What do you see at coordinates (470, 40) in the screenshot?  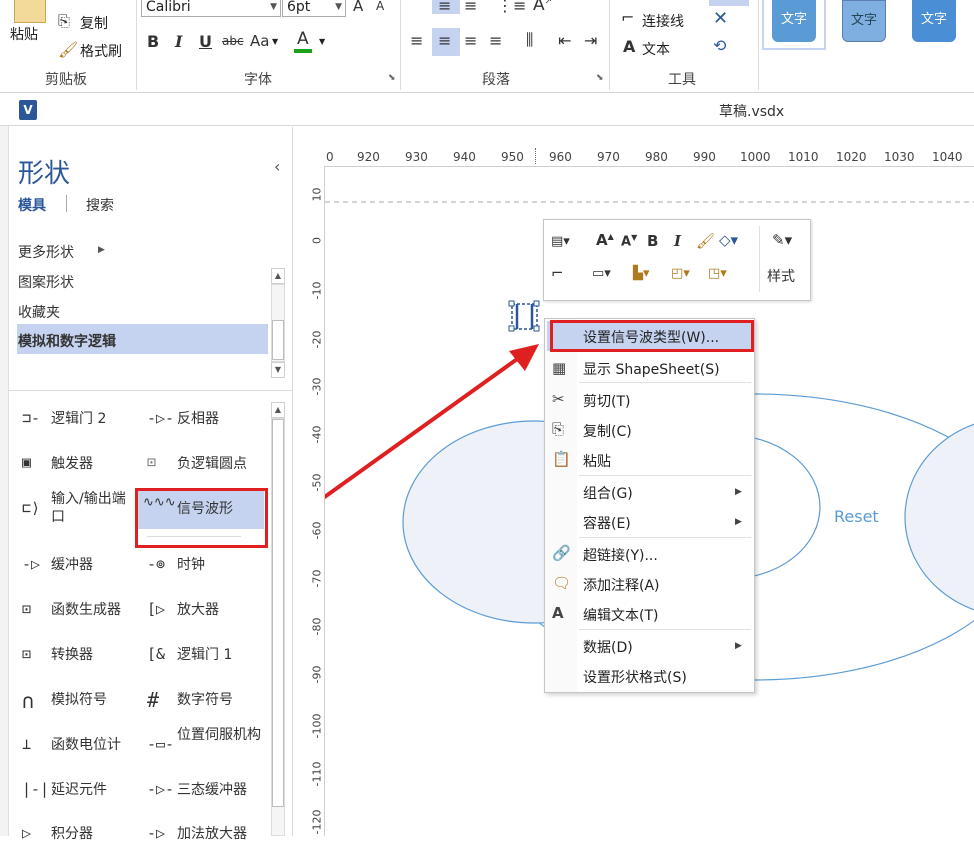 I see `align-right-icon: ≡` at bounding box center [470, 40].